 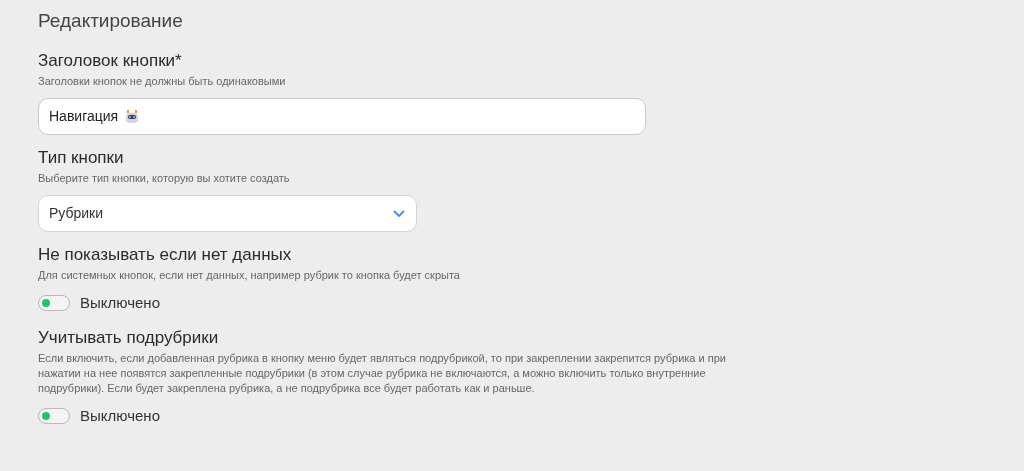 What do you see at coordinates (132, 116) in the screenshot?
I see `robot-icon` at bounding box center [132, 116].